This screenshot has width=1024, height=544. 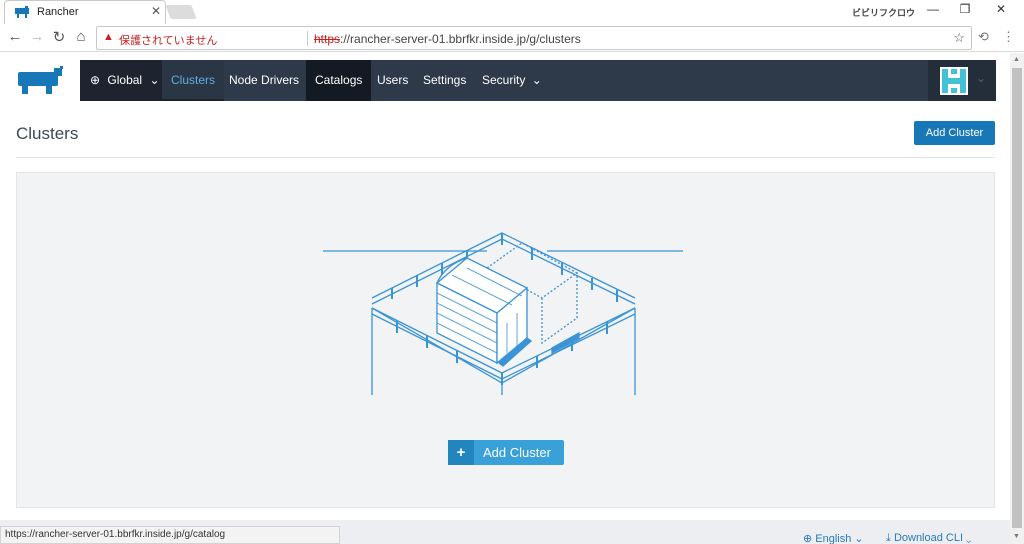 What do you see at coordinates (392, 80) in the screenshot?
I see `nav-users: Users` at bounding box center [392, 80].